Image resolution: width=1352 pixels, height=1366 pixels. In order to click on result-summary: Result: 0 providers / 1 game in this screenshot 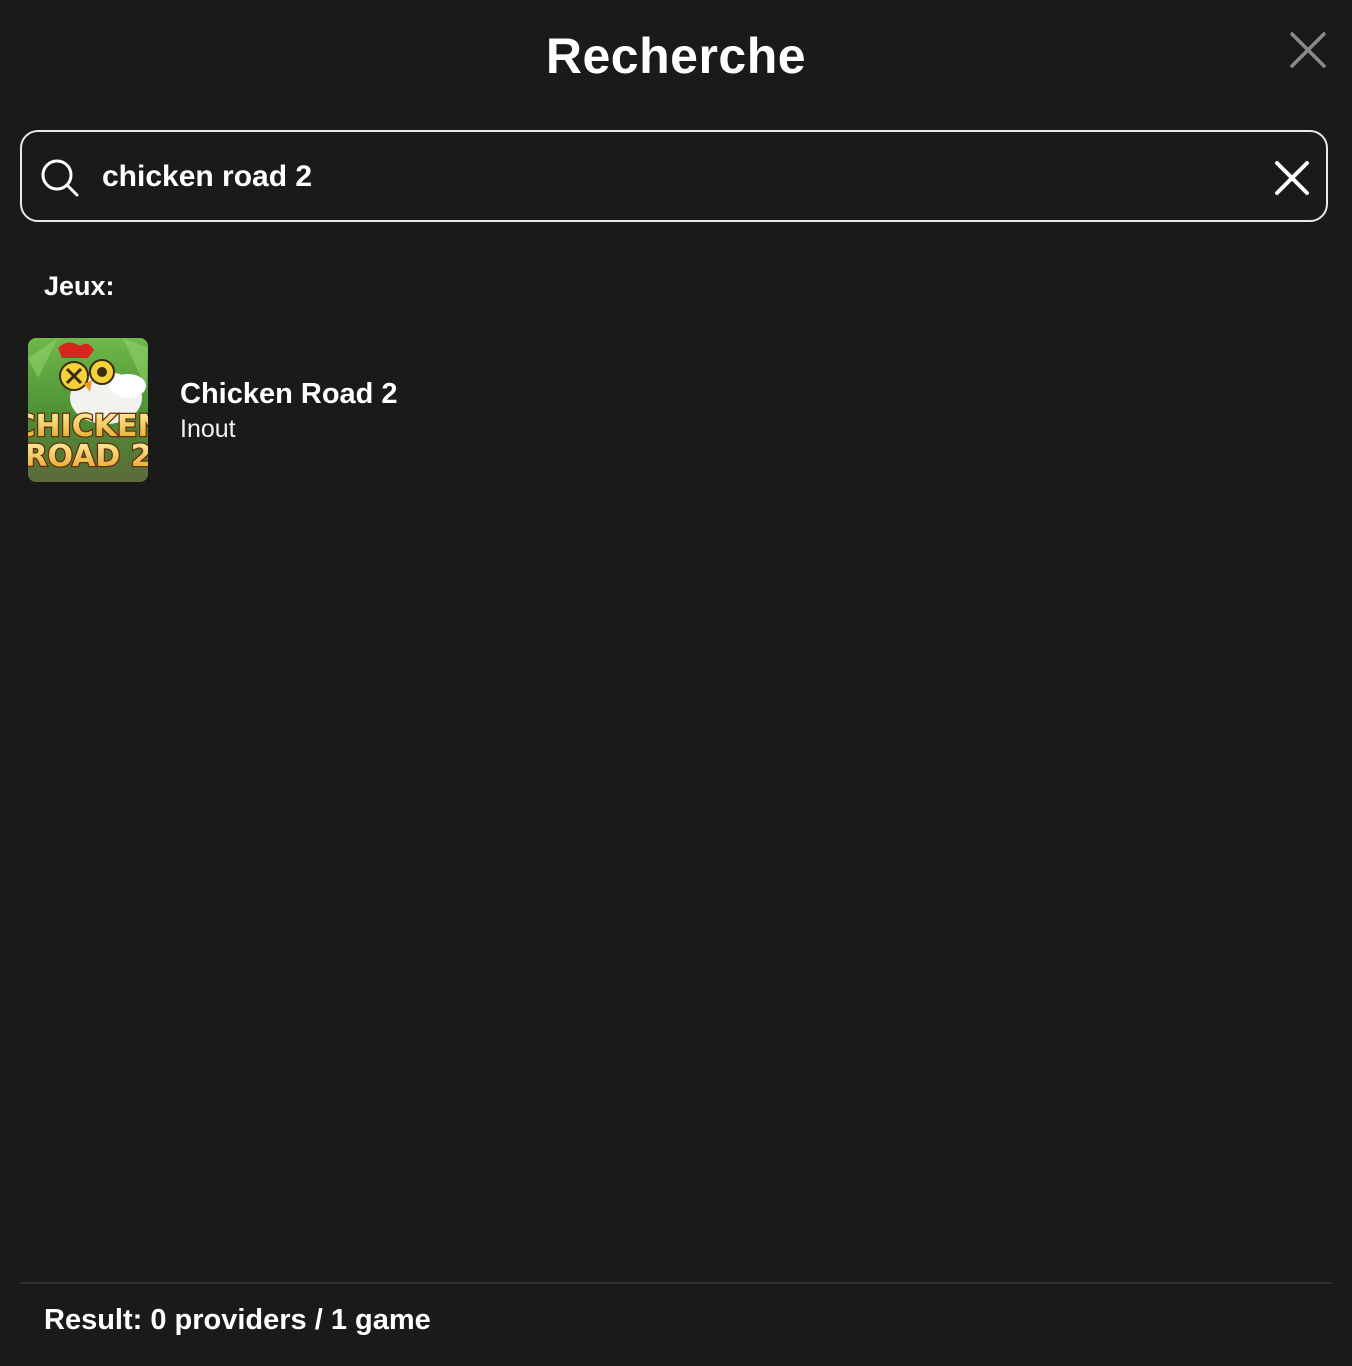, I will do `click(237, 1320)`.